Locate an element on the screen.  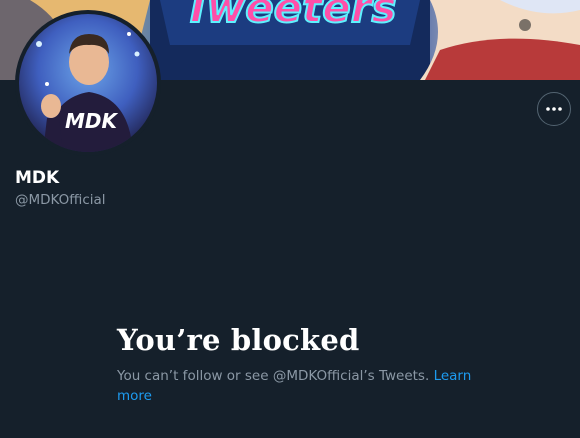
avatar-photo: MDK is located at coordinates (88, 83).